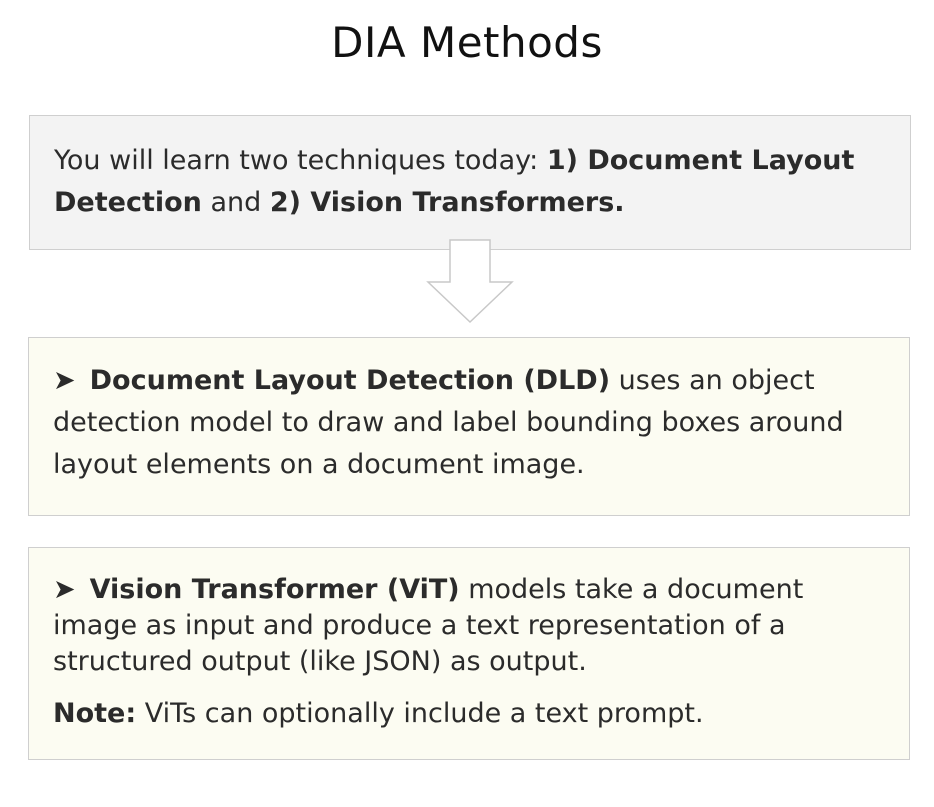  I want to click on vit-term: Vision Transformer (ViT), so click(274, 589).